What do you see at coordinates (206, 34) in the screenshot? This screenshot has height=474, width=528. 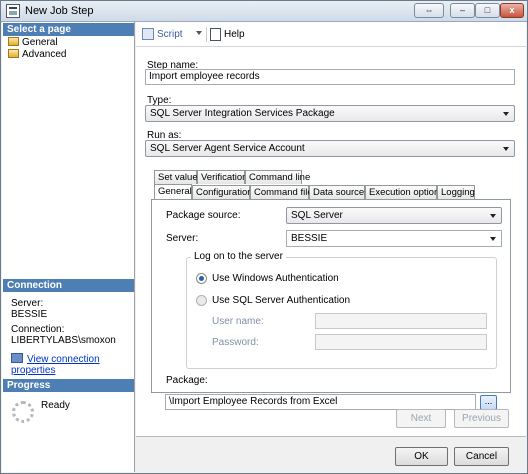 I see `toolbar-separator` at bounding box center [206, 34].